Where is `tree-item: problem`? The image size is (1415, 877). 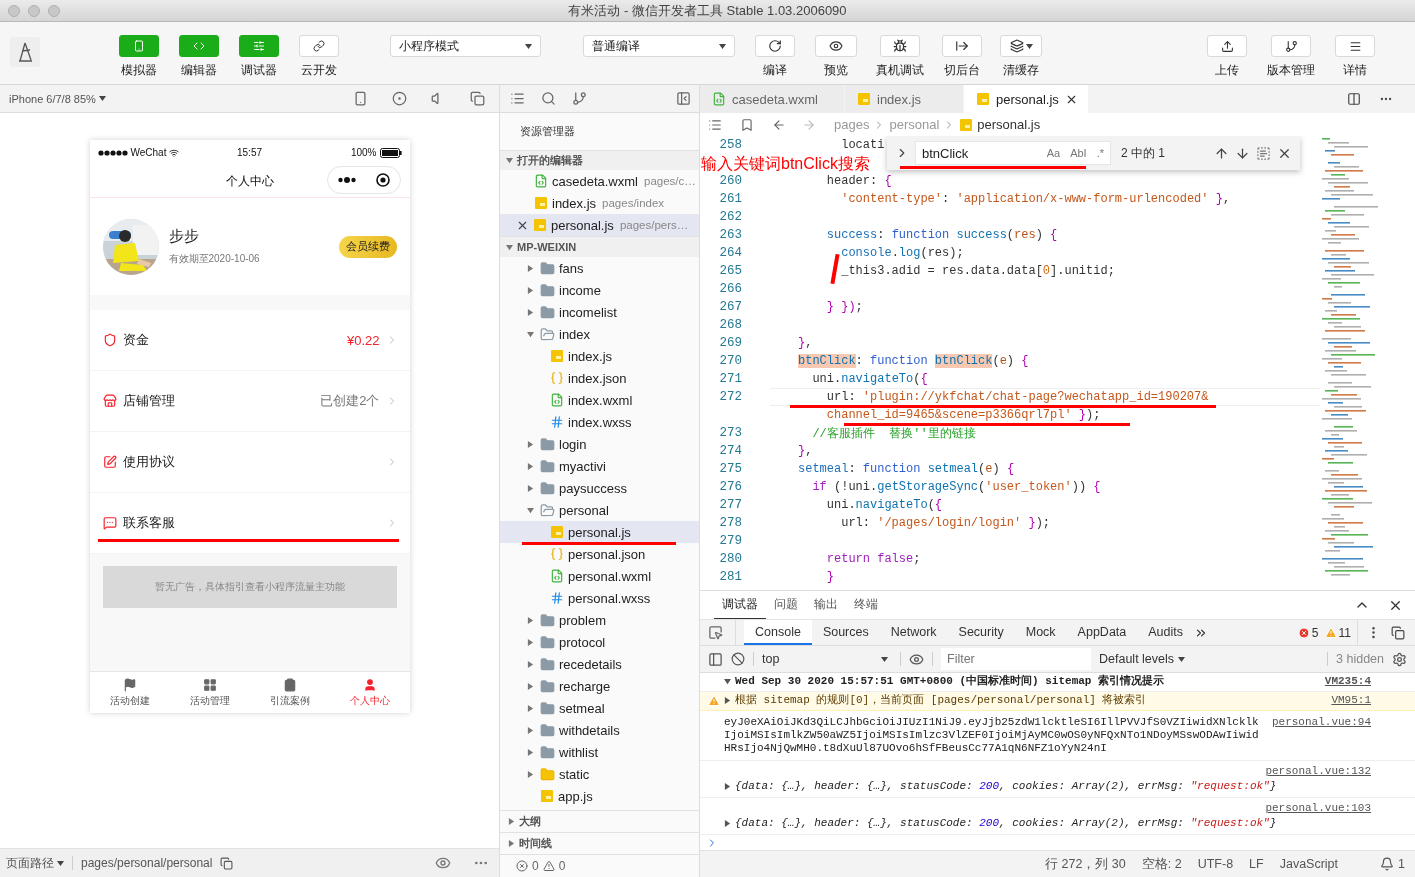
tree-item: problem is located at coordinates (599, 620).